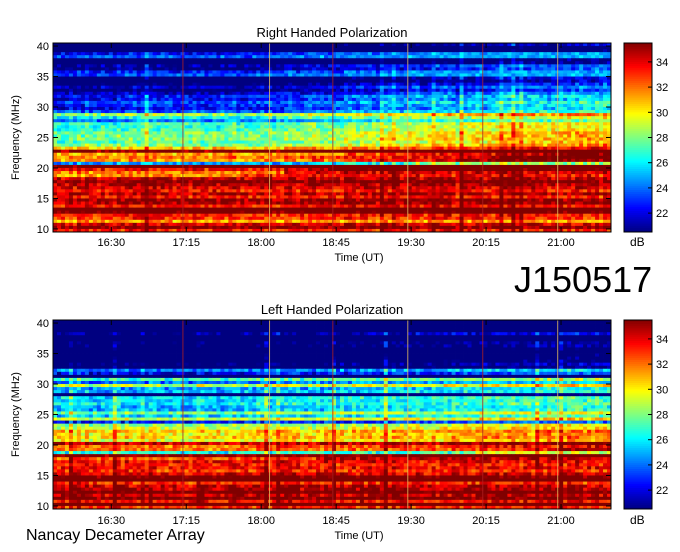 The width and height of the screenshot is (680, 552). Describe the element at coordinates (332, 309) in the screenshot. I see `plot-title: Left Handed Polarization` at that location.